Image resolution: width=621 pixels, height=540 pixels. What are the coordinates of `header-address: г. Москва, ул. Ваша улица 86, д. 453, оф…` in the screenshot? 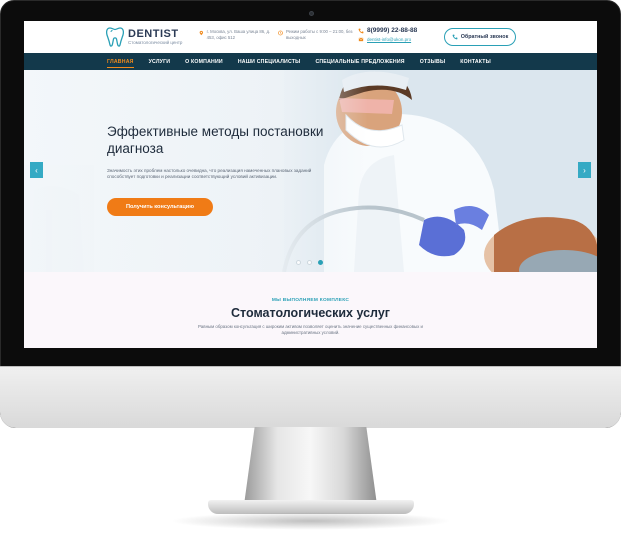 It's located at (239, 35).